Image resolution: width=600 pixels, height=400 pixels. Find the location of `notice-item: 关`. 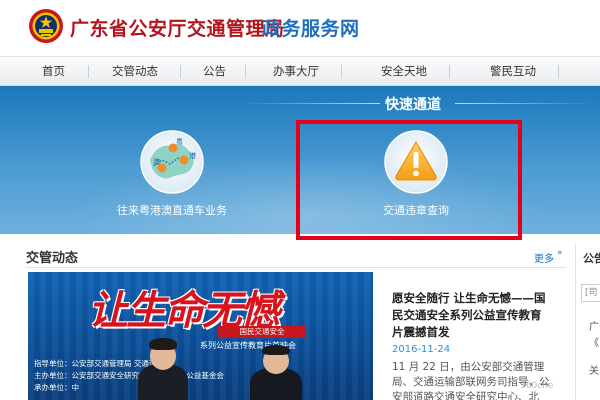

notice-item: 关 is located at coordinates (594, 369).